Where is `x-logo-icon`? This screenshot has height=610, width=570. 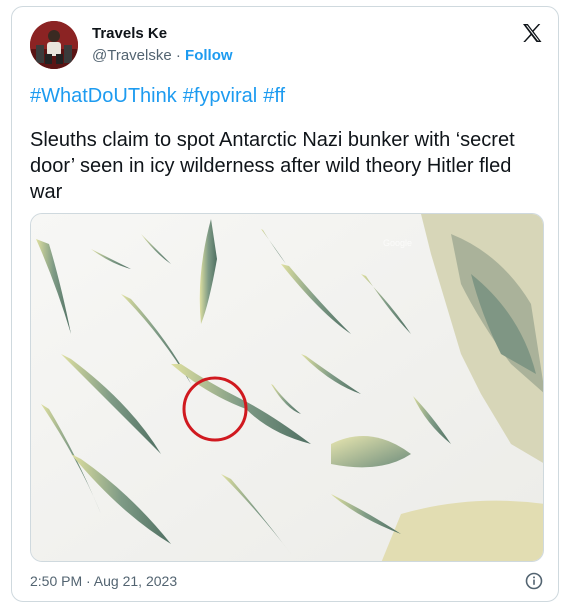 x-logo-icon is located at coordinates (532, 33).